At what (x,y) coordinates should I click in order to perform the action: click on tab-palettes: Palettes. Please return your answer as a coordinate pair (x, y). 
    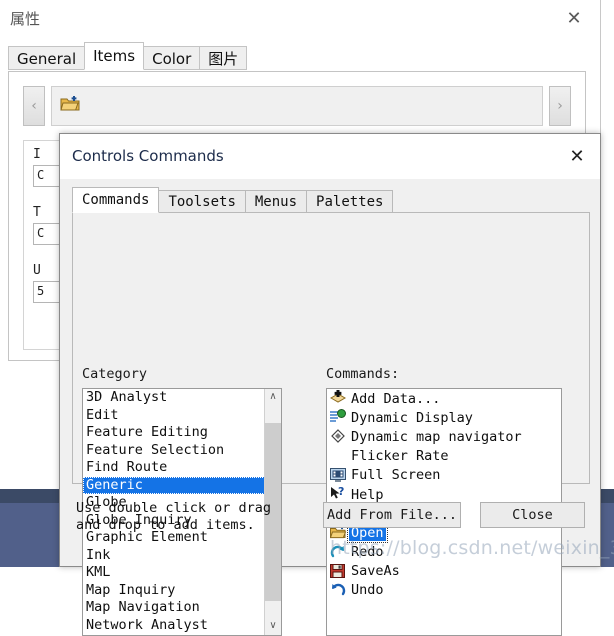
    Looking at the image, I should click on (350, 201).